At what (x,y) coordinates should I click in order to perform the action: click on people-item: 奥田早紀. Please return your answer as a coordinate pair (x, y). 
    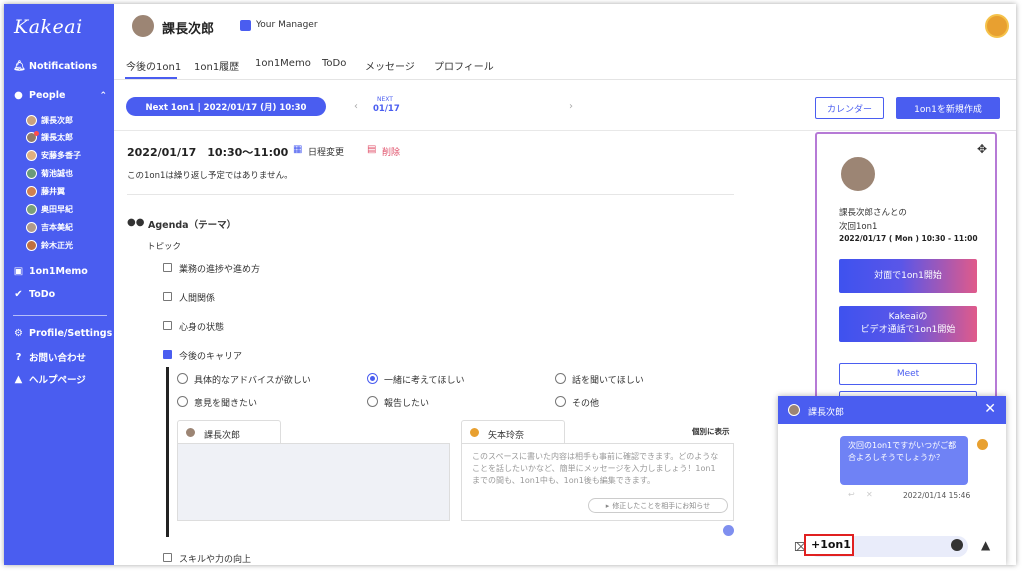
    Looking at the image, I should click on (49, 209).